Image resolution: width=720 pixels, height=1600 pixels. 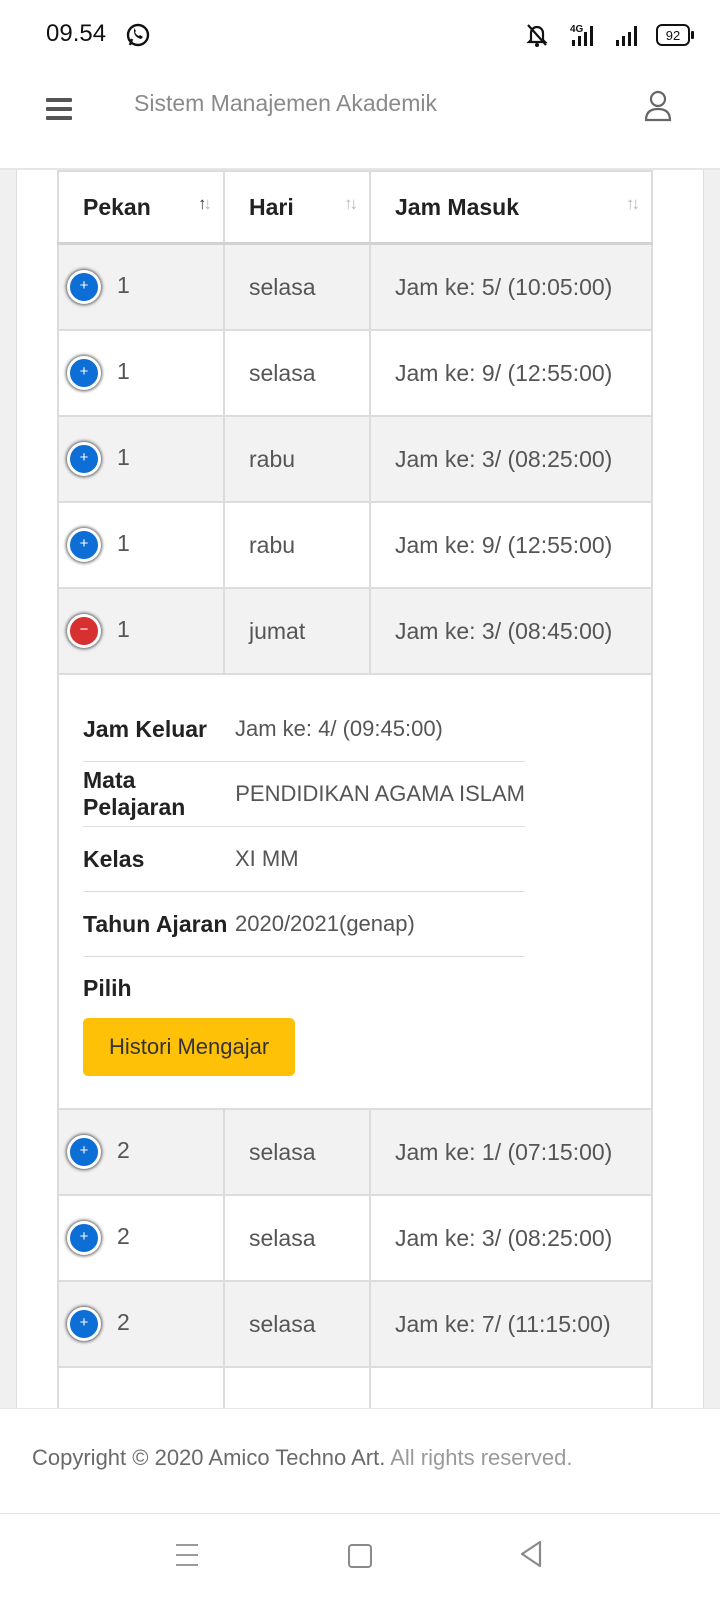 I want to click on table-row-expanded: −1 jumat Jam ke: 3/ (08:45:00), so click(x=355, y=631).